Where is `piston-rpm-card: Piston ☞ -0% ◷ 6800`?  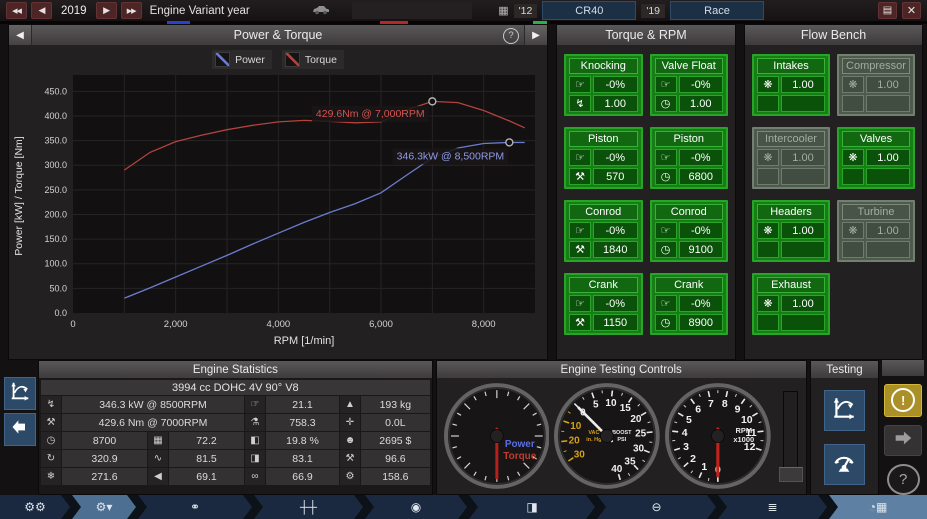
piston-rpm-card: Piston ☞ -0% ◷ 6800 is located at coordinates (688, 158).